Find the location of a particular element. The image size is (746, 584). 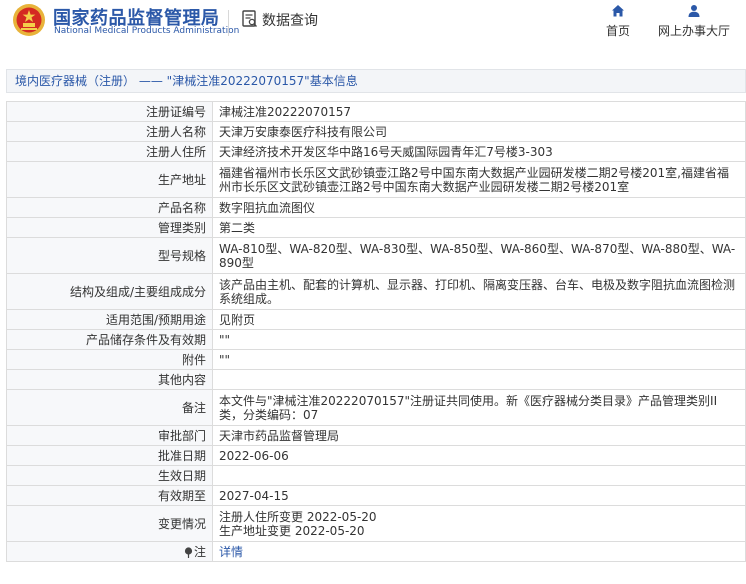

table-row: 生效日期 is located at coordinates (376, 475).